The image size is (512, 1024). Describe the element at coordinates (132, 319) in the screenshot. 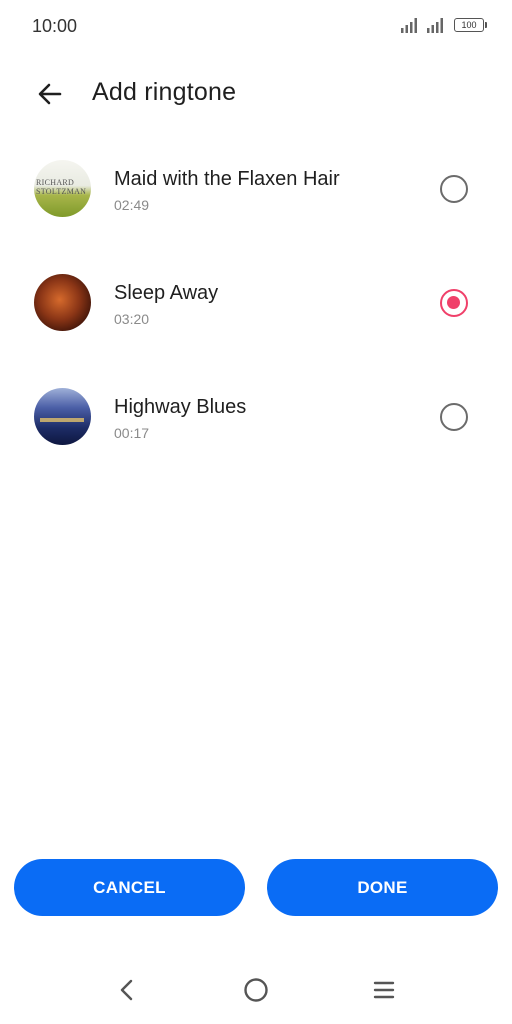

I see `ringtone-duration: 03:20` at that location.